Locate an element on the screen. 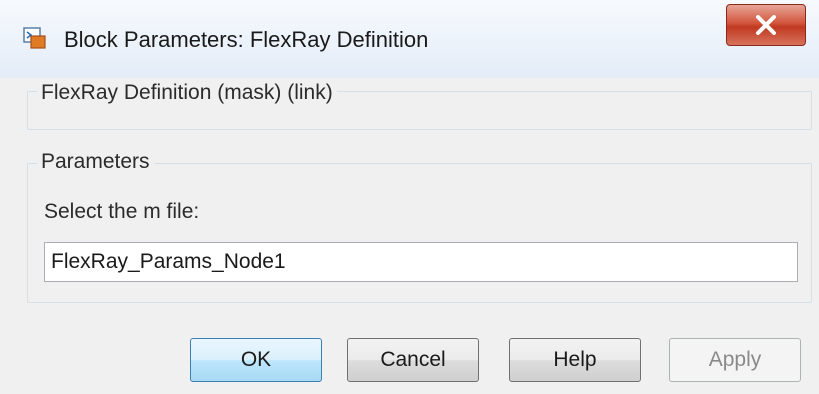 Image resolution: width=819 pixels, height=394 pixels. m-file-label: Select the m file: is located at coordinates (122, 211).